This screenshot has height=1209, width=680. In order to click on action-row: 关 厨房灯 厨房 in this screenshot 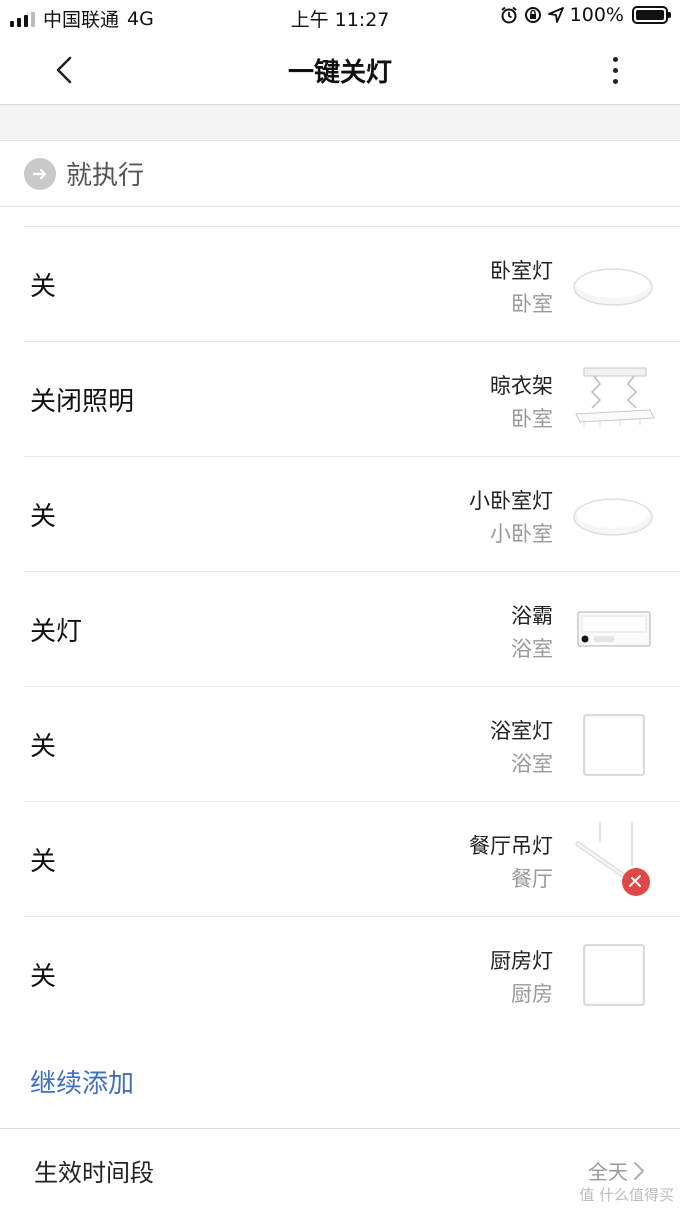, I will do `click(352, 974)`.